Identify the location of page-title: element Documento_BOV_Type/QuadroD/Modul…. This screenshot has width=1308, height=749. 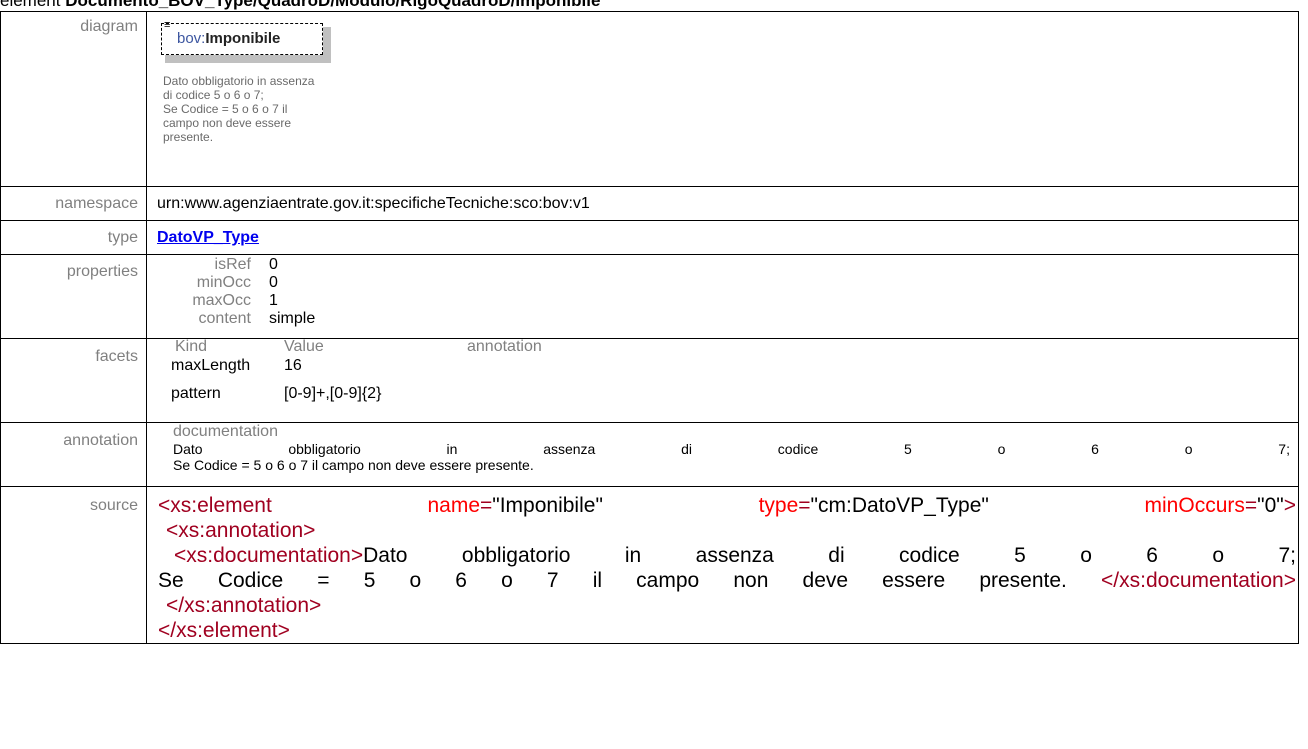
(654, 5).